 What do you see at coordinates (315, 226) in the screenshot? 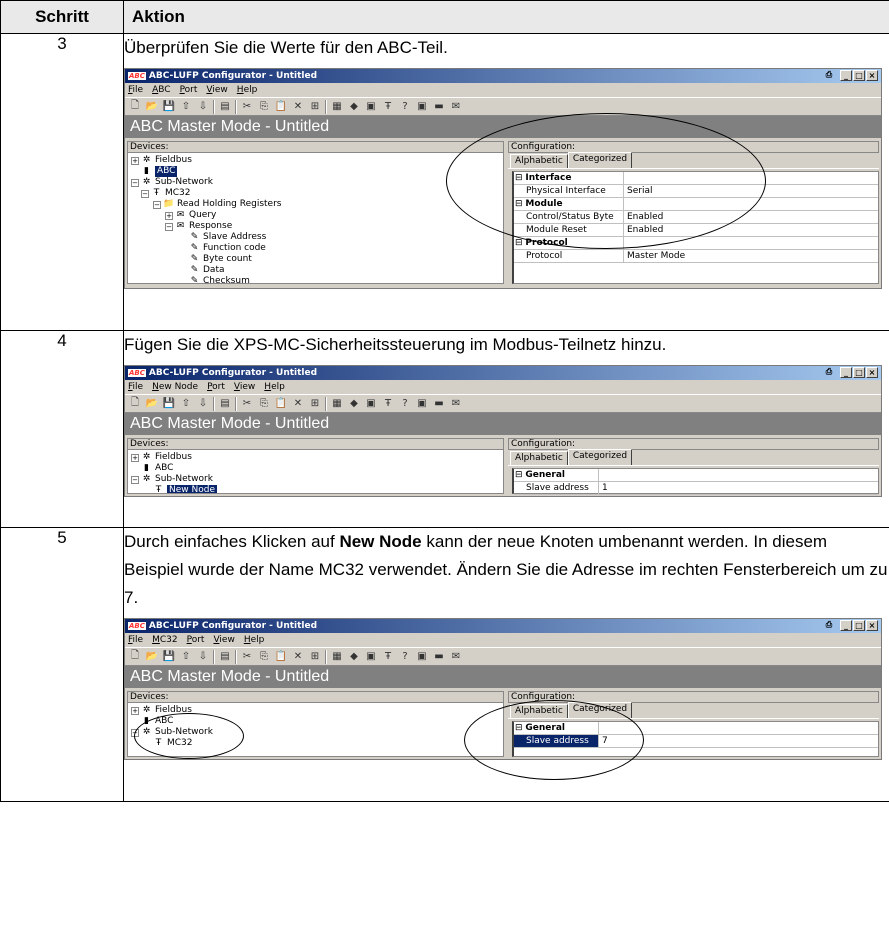
I see `tree-item-response: − ✉ Response` at bounding box center [315, 226].